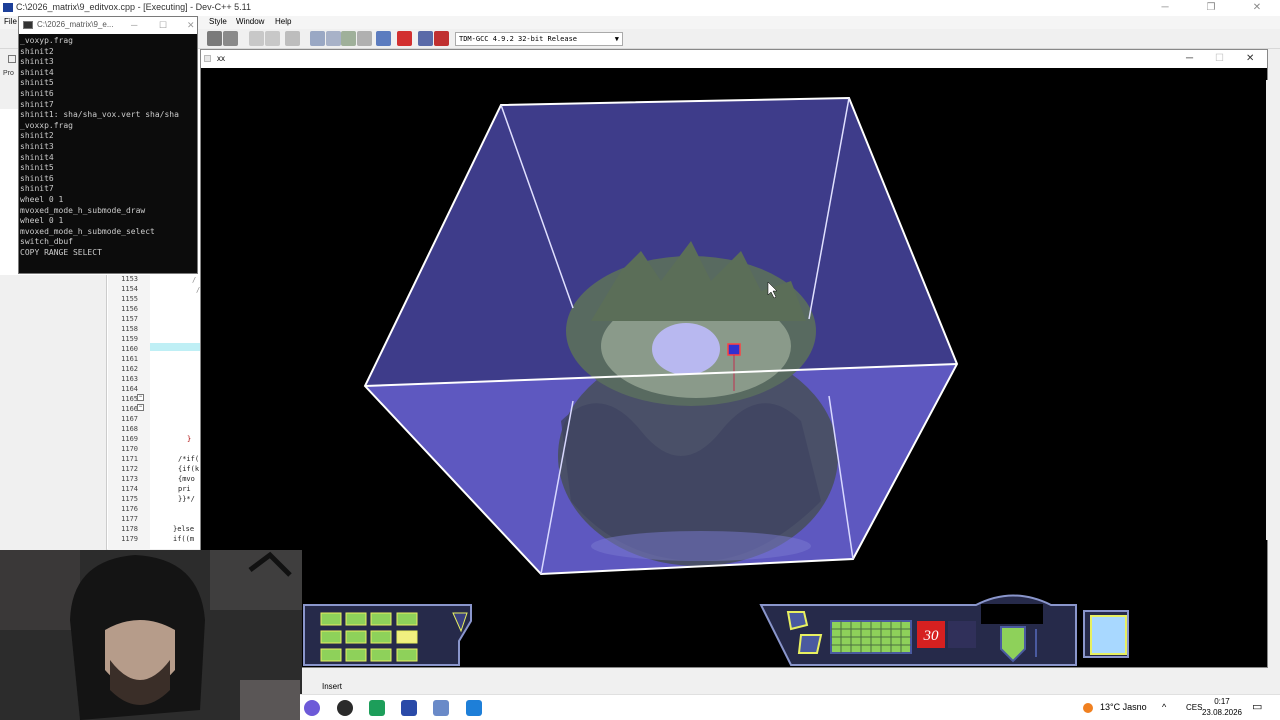 This screenshot has height=720, width=1280. What do you see at coordinates (129, 539) in the screenshot?
I see `line-number: 1179` at bounding box center [129, 539].